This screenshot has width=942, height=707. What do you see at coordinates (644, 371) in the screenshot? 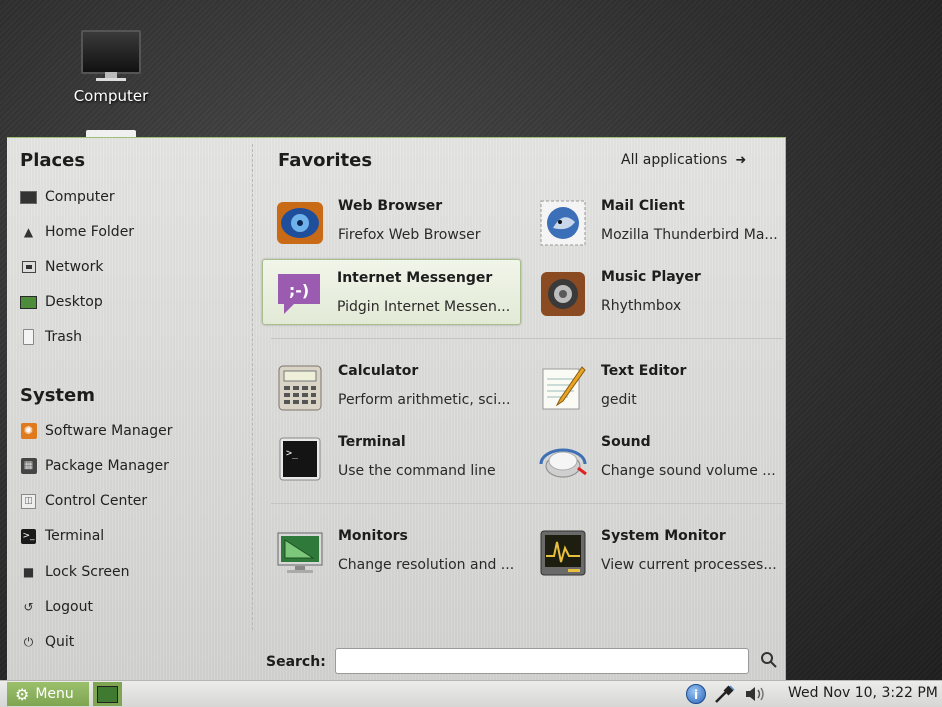
I see `app-name: Text Editor` at bounding box center [644, 371].